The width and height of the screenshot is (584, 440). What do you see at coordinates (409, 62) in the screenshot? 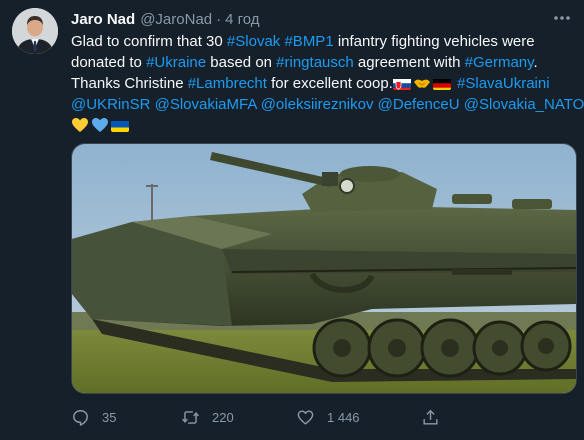
I see `tweet-text-segment: agreement with` at bounding box center [409, 62].